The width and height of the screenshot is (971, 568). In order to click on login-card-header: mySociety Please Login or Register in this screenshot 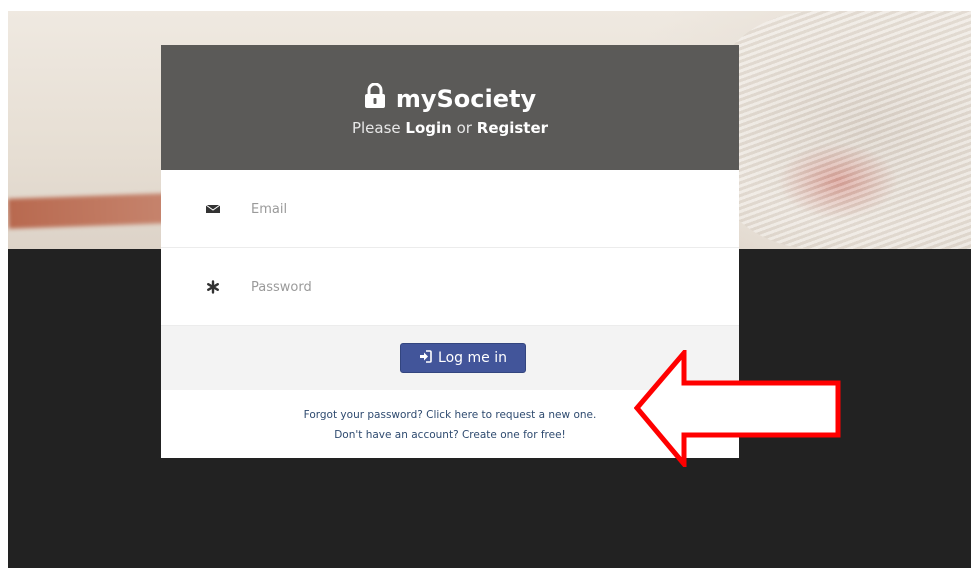, I will do `click(450, 107)`.